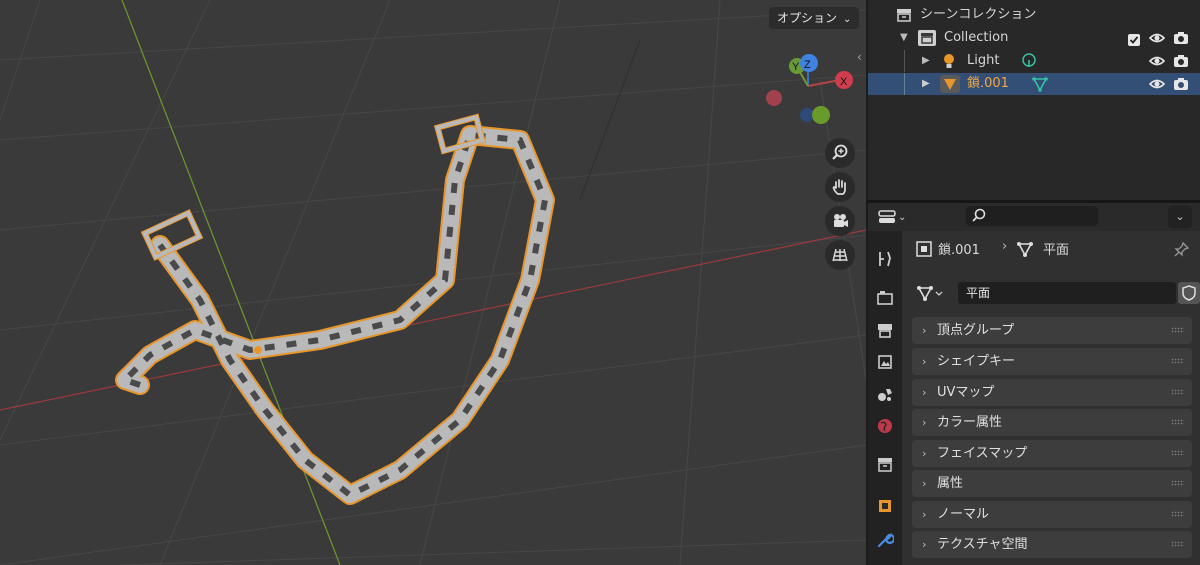 The image size is (1200, 565). What do you see at coordinates (979, 215) in the screenshot?
I see `search-icon` at bounding box center [979, 215].